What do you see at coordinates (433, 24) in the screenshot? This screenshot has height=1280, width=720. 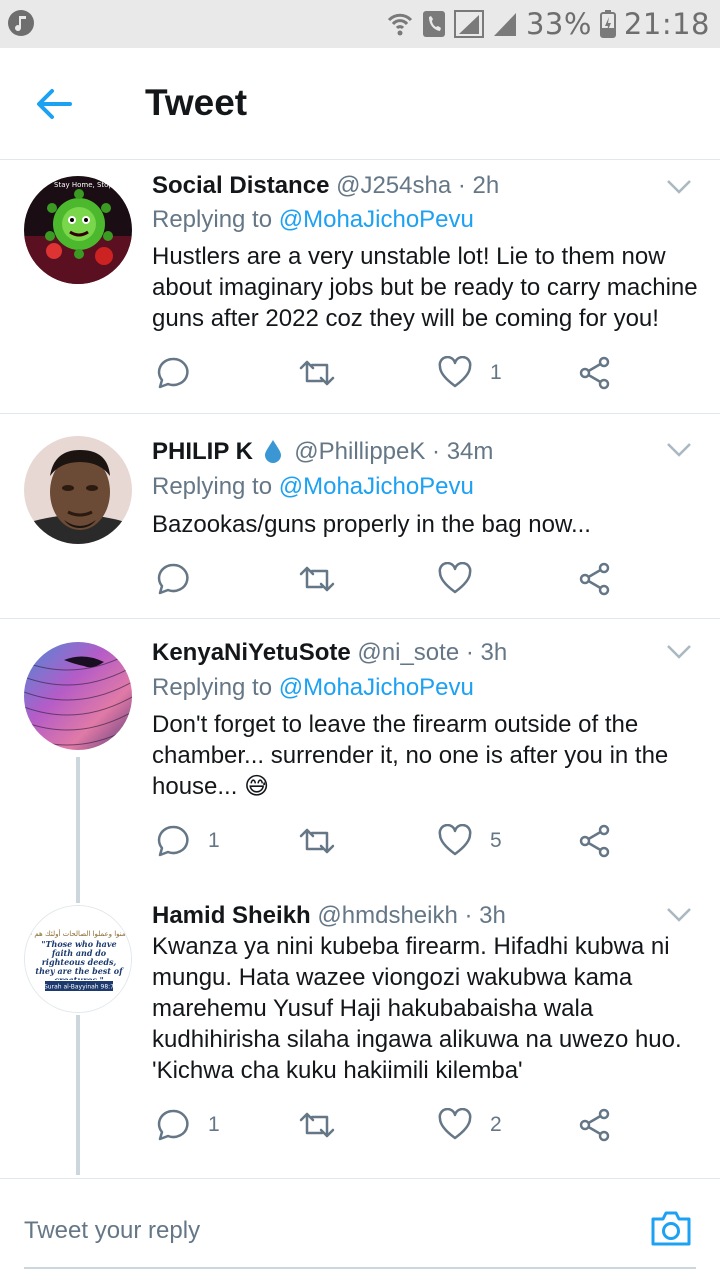 I see `phone-icon` at bounding box center [433, 24].